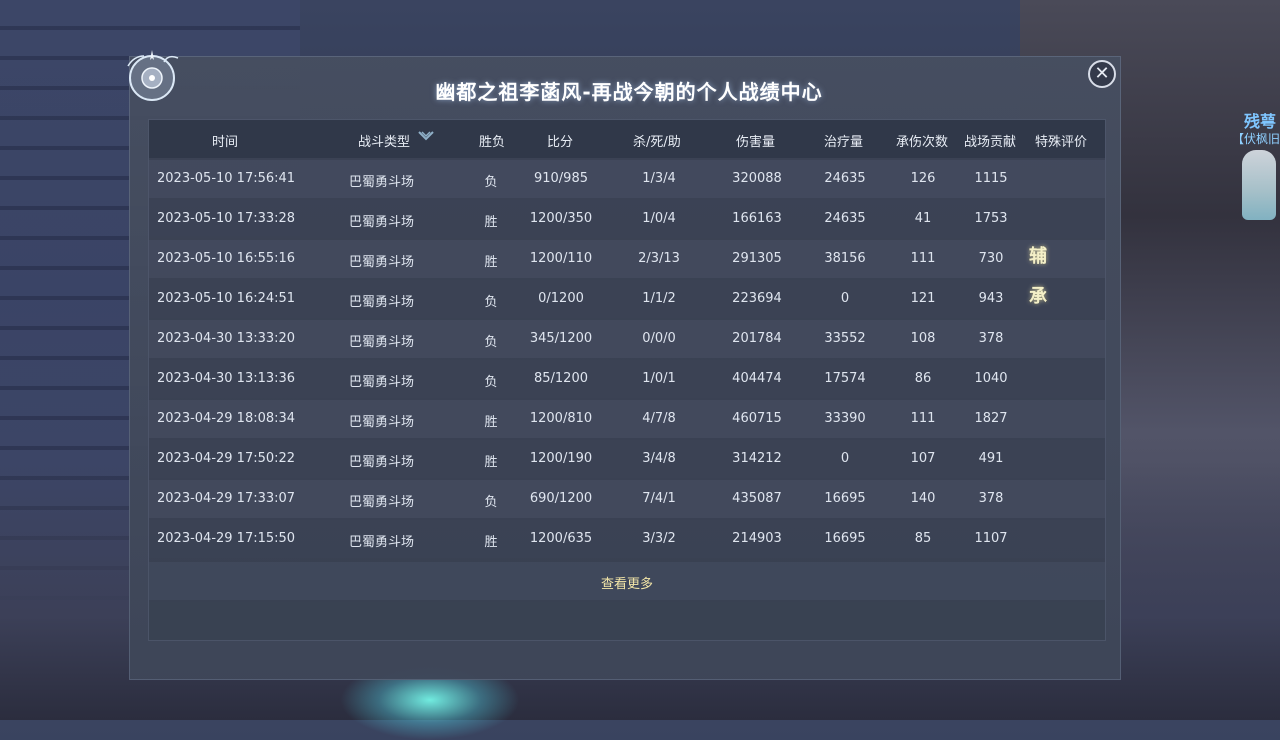  I want to click on cell-kda: 4/7/8, so click(659, 418).